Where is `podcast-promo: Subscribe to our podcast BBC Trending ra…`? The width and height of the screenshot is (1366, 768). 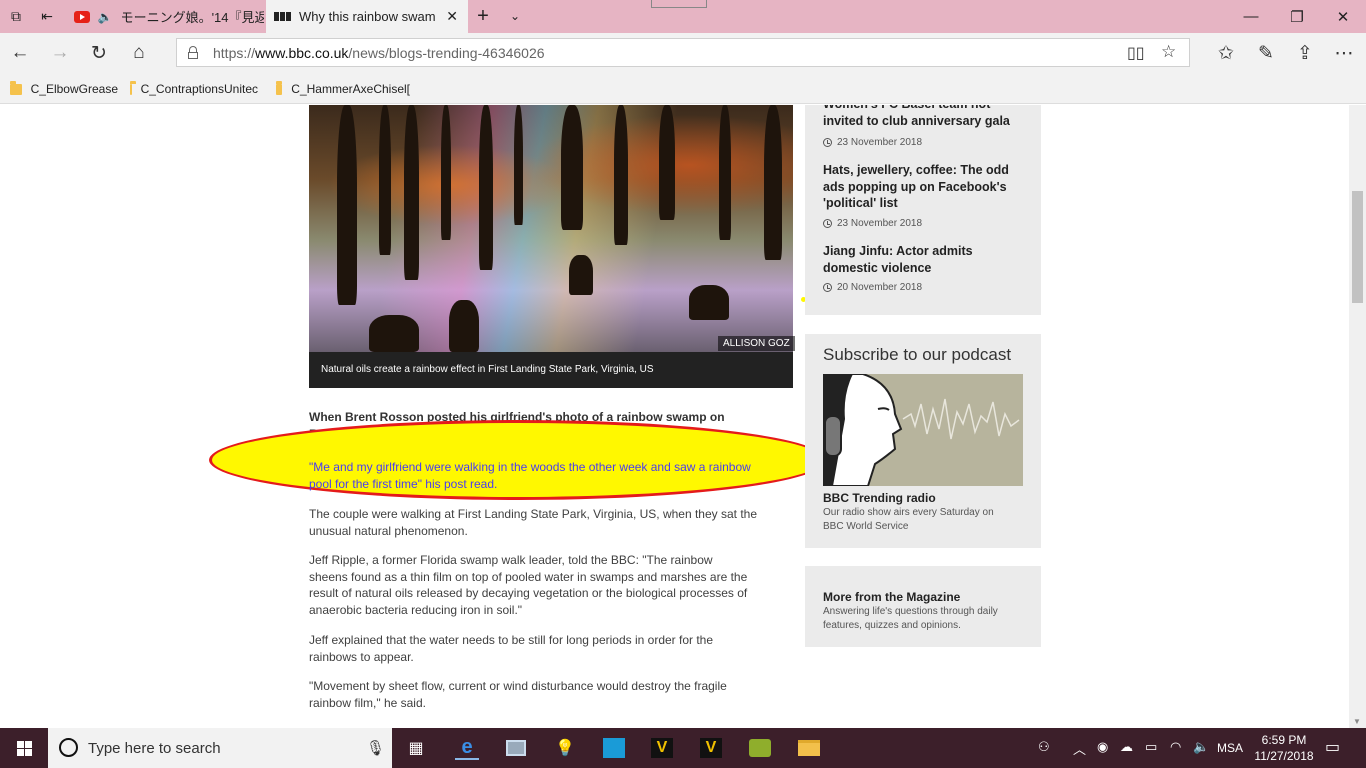 podcast-promo: Subscribe to our podcast BBC Trending ra… is located at coordinates (923, 441).